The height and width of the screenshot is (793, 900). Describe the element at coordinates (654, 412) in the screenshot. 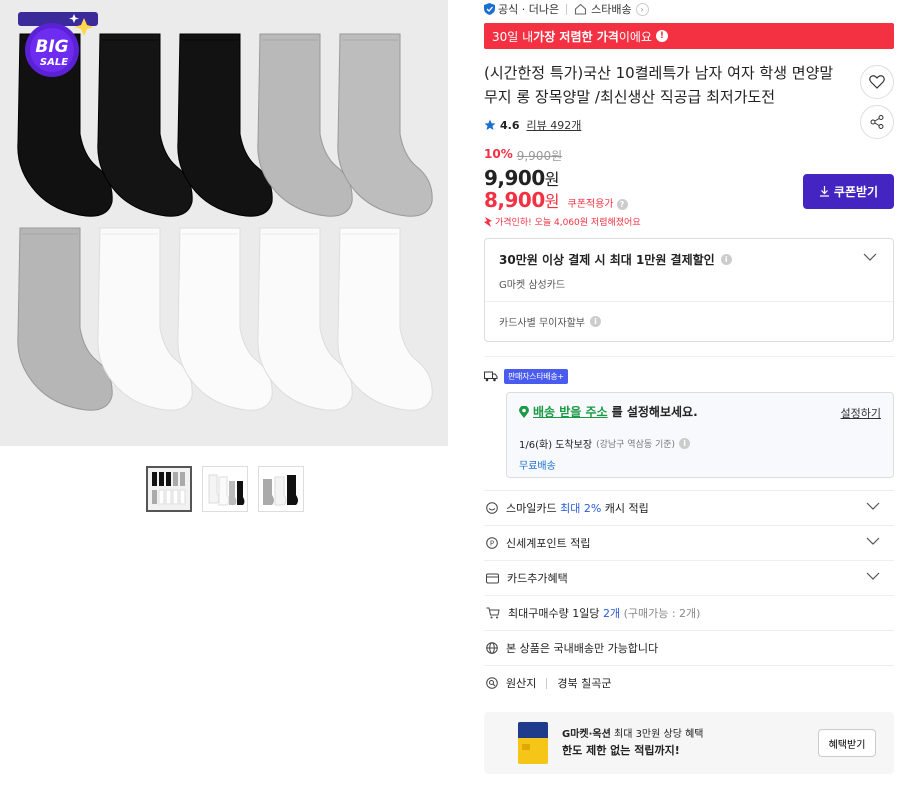

I see `address-suffix: 를 설정해보세요.` at that location.